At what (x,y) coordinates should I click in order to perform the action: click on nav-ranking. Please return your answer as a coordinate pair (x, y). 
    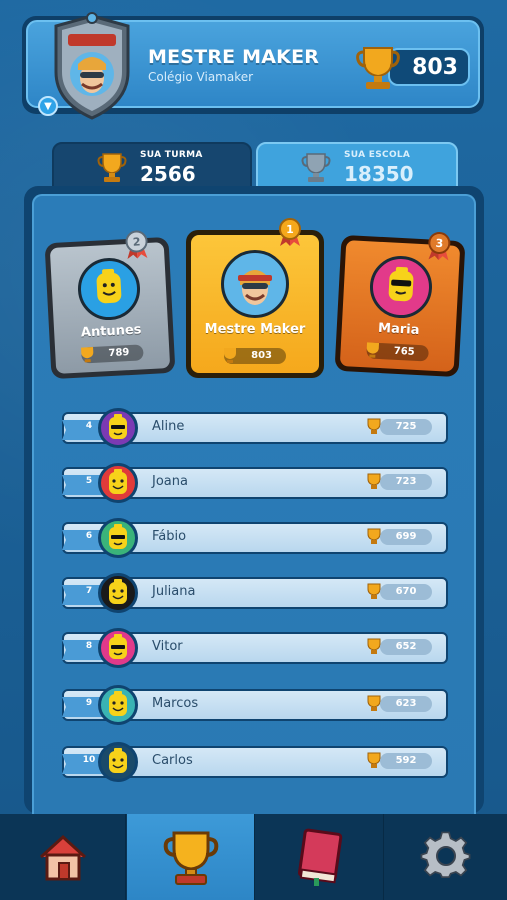
    Looking at the image, I should click on (191, 857).